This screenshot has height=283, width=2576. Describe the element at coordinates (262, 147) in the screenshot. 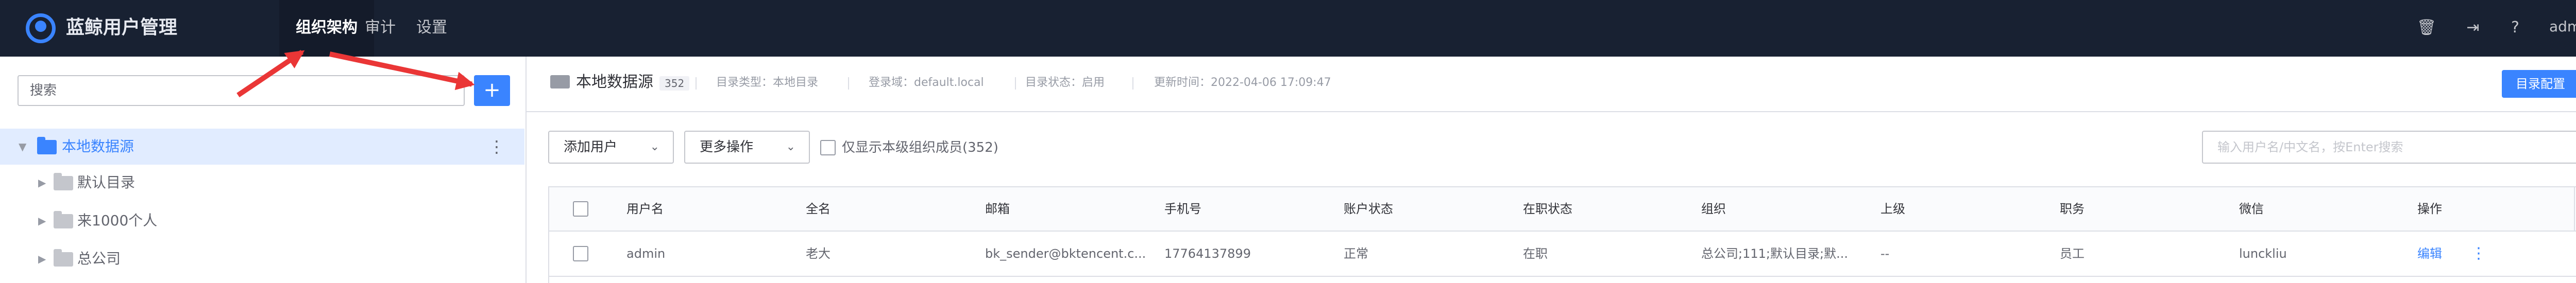

I see `tree-item-local-source: ▼ 本地数据源 ⋮` at that location.